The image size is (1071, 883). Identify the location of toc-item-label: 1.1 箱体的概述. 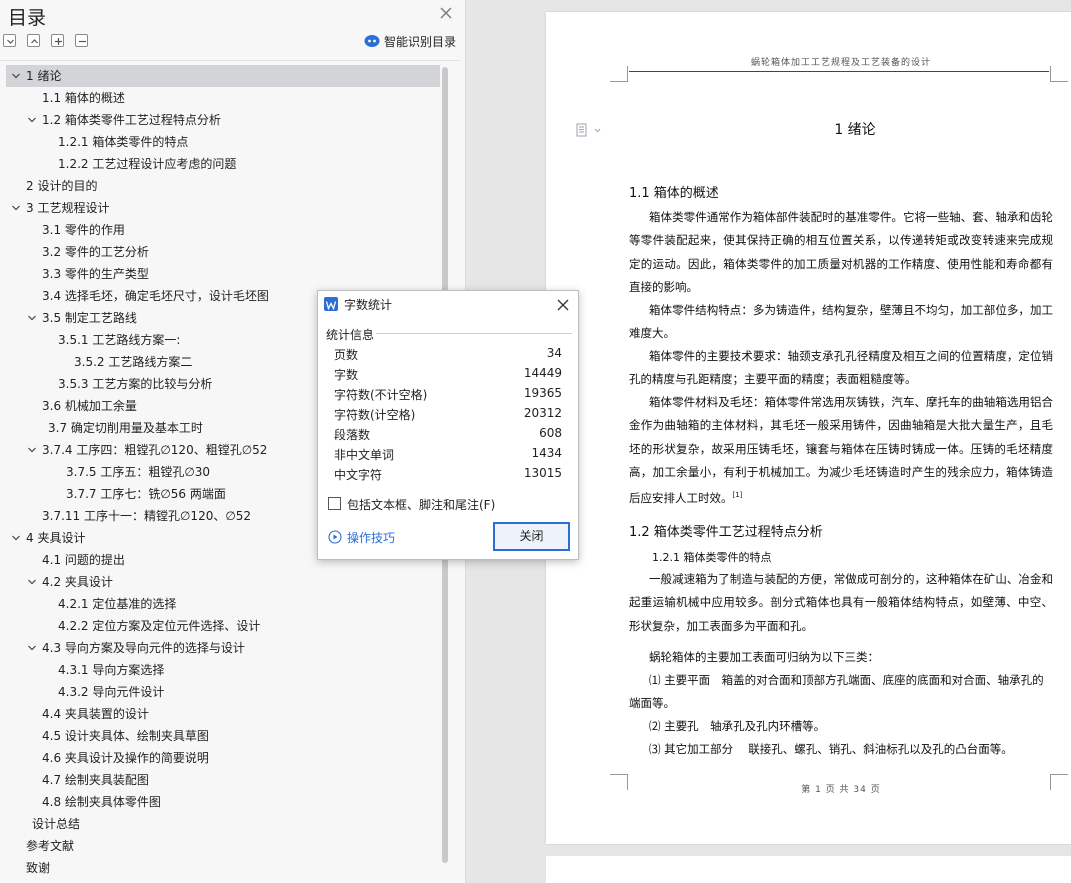
(83, 98).